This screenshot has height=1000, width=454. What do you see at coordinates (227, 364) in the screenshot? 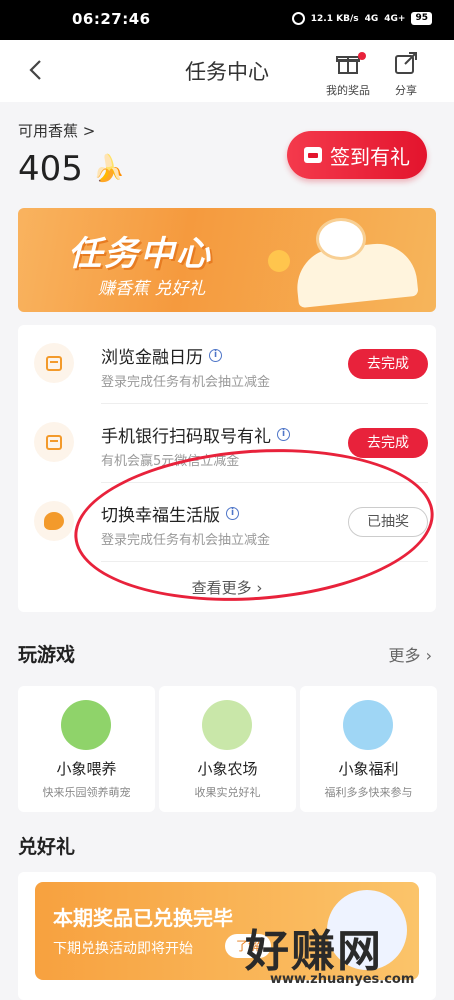
I see `task-item: 浏览金融日历 i 登录完成任务有机会抽立减金 去完成` at bounding box center [227, 364].